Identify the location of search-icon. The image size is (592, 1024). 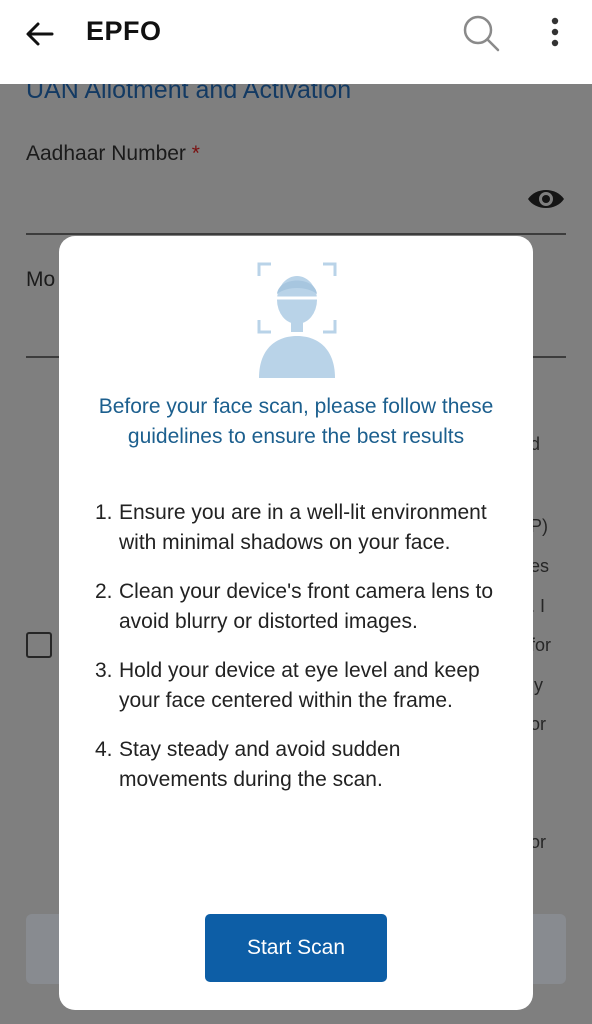
(481, 33).